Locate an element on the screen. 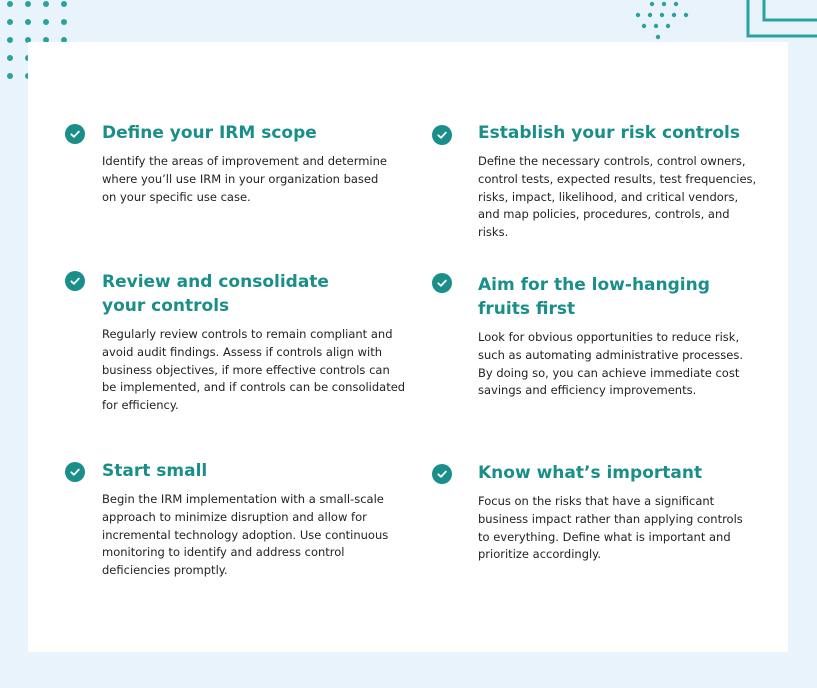 The height and width of the screenshot is (688, 817). item-title: Establish your risk controls is located at coordinates (609, 133).